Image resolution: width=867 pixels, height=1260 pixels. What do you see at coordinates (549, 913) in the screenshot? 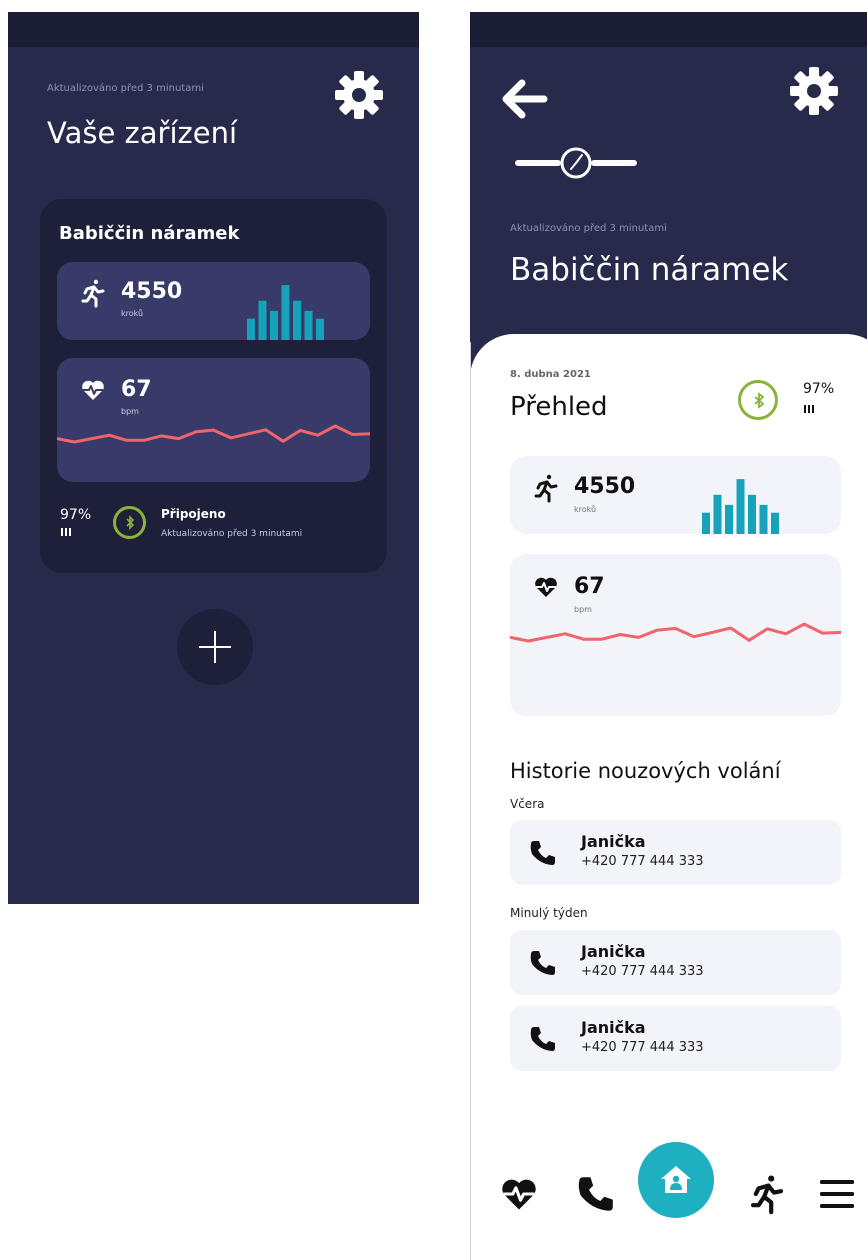
I see `call-group-label: Minulý týden` at bounding box center [549, 913].